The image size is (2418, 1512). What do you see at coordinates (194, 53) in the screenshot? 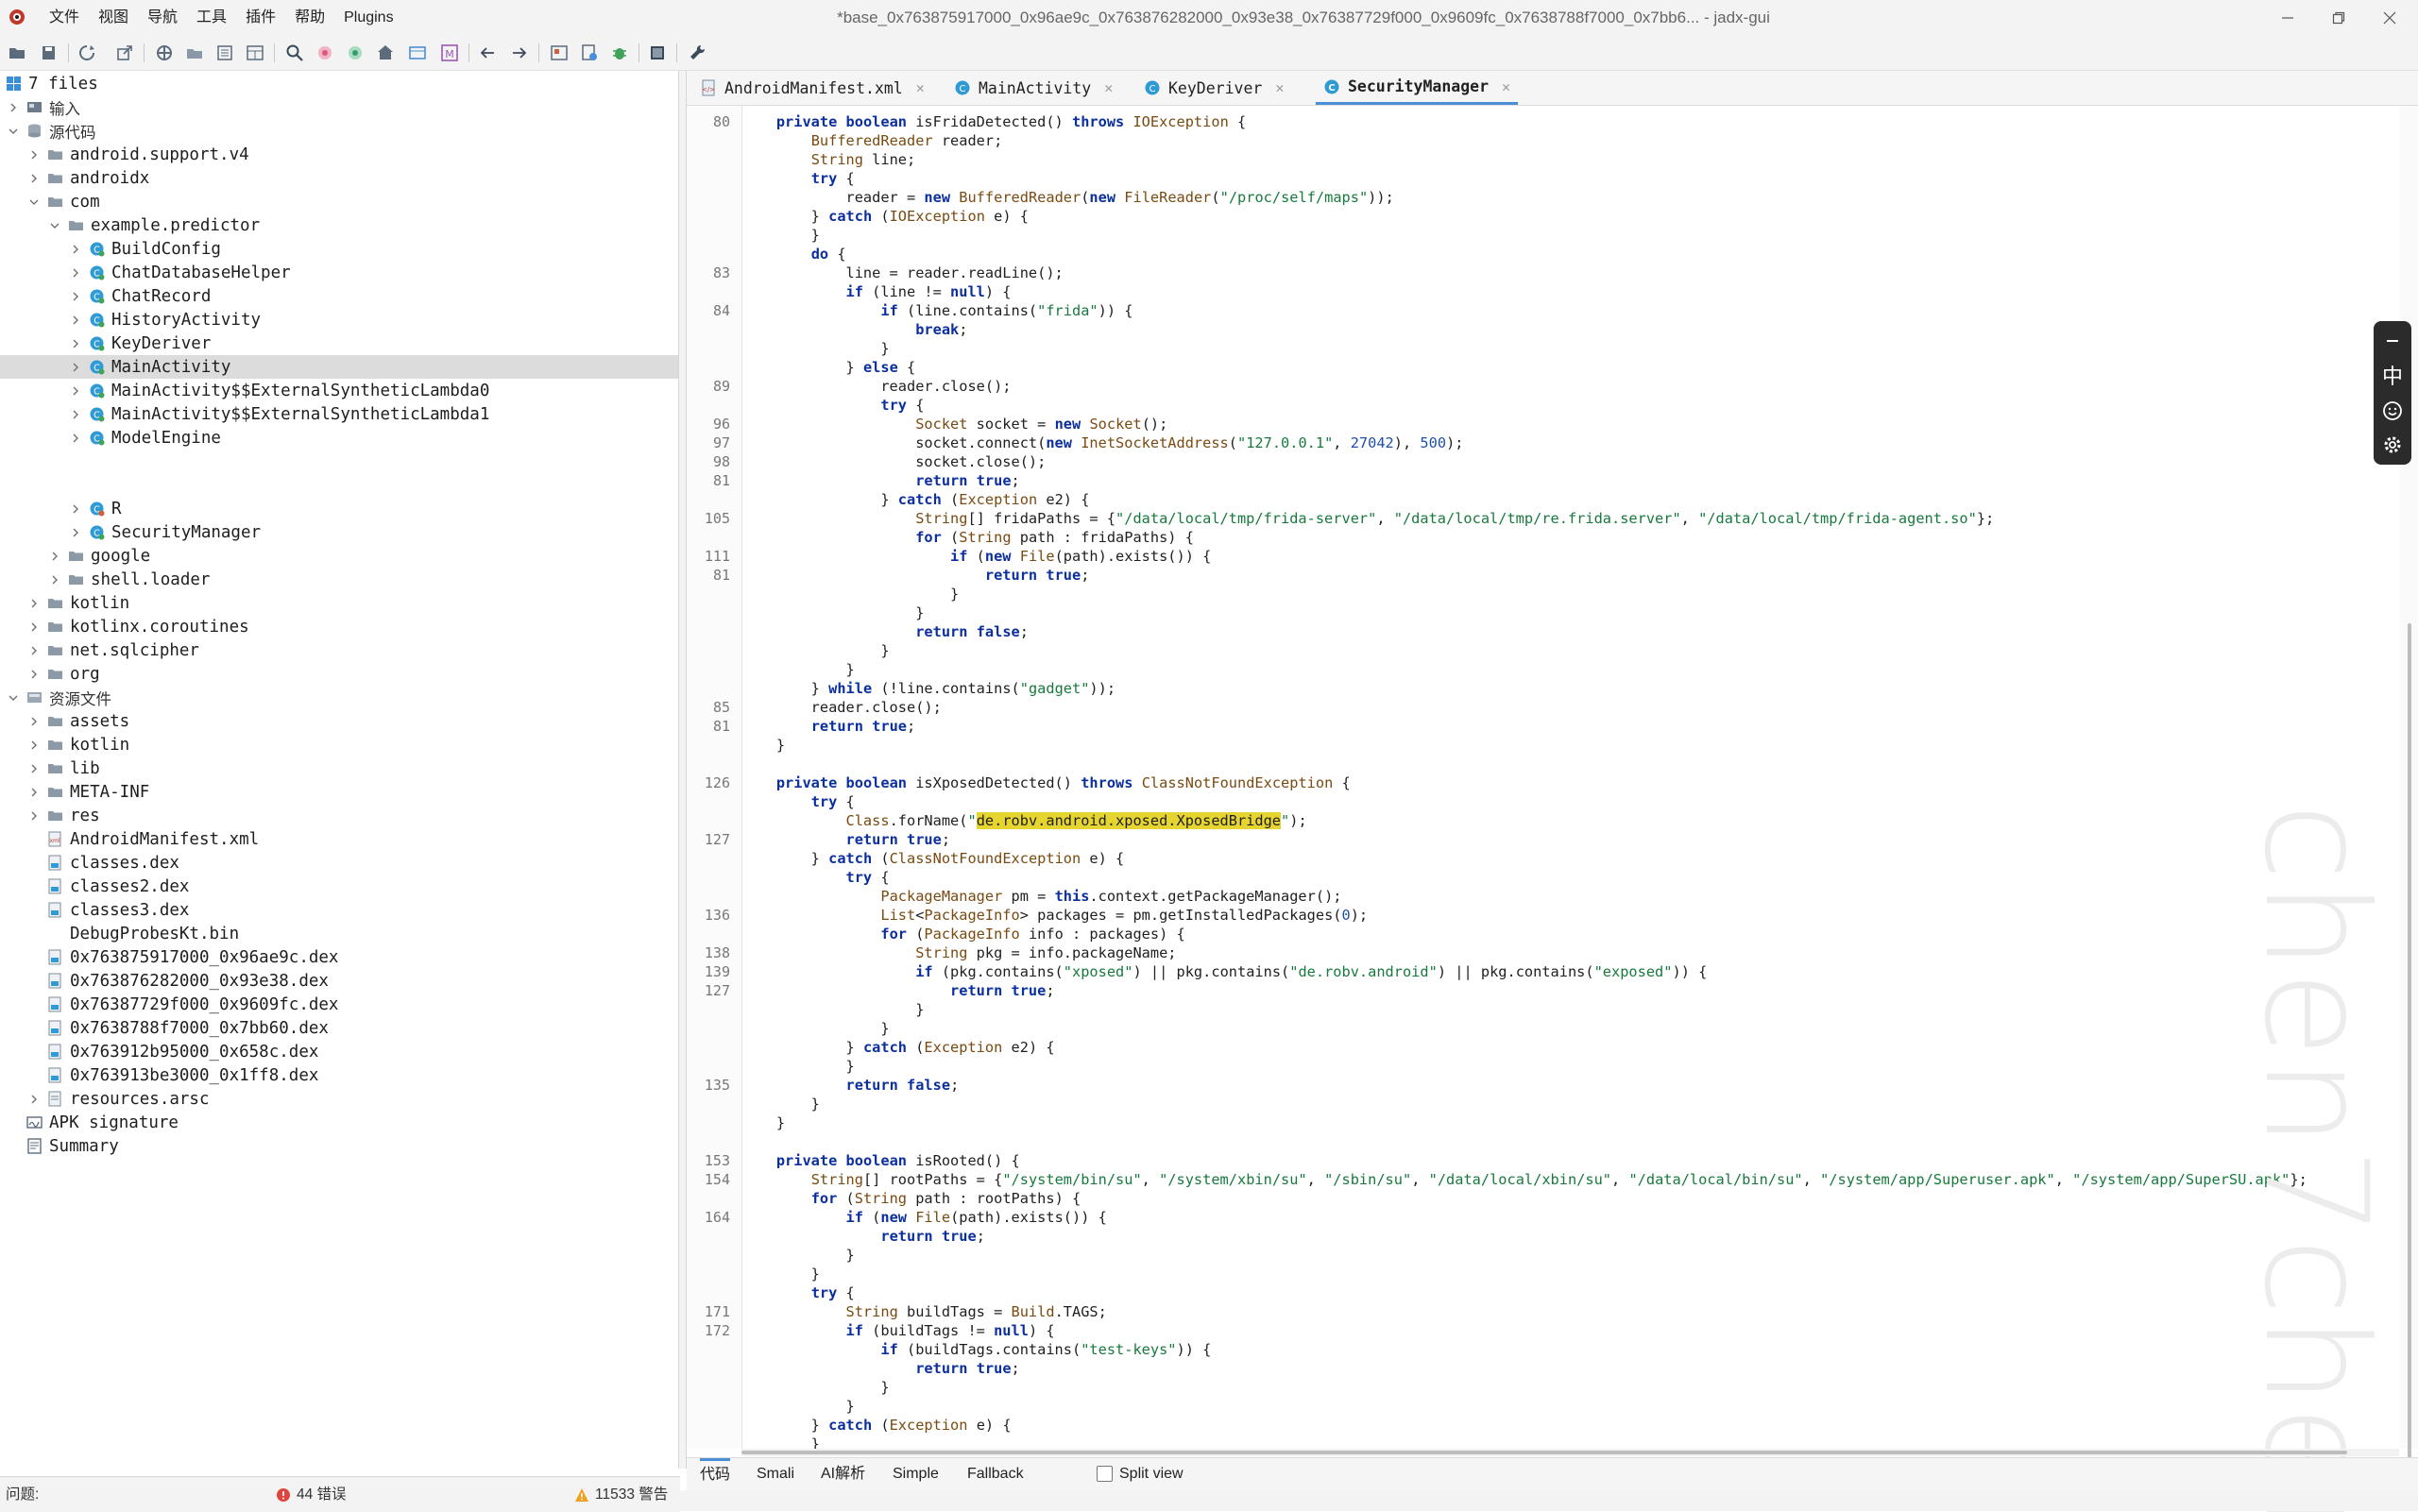
I see `flatten-packages-icon` at bounding box center [194, 53].